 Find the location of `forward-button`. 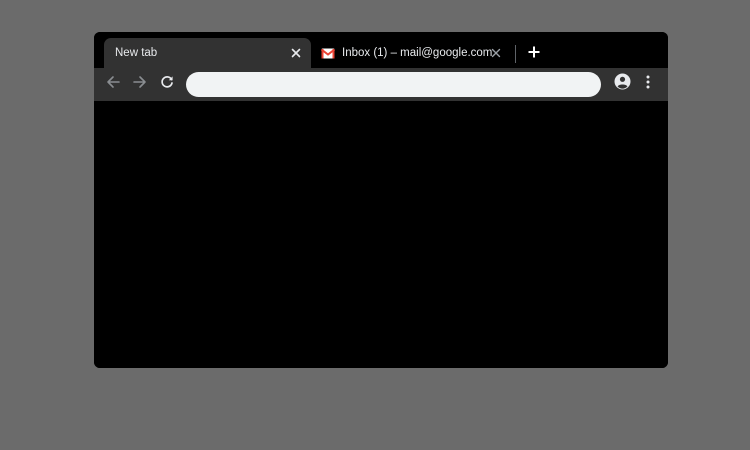

forward-button is located at coordinates (140, 84).